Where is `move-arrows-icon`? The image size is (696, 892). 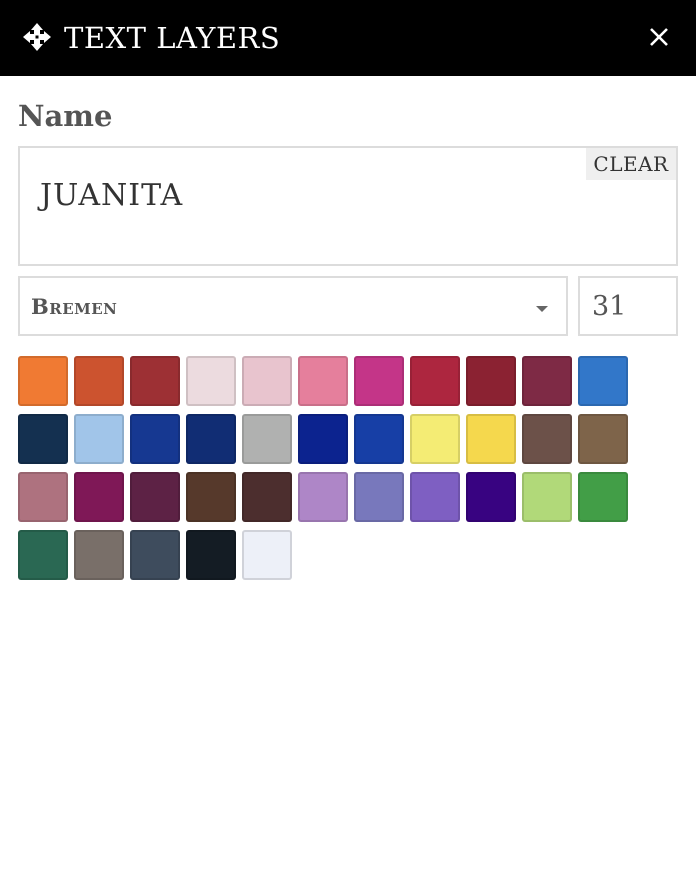
move-arrows-icon is located at coordinates (37, 37).